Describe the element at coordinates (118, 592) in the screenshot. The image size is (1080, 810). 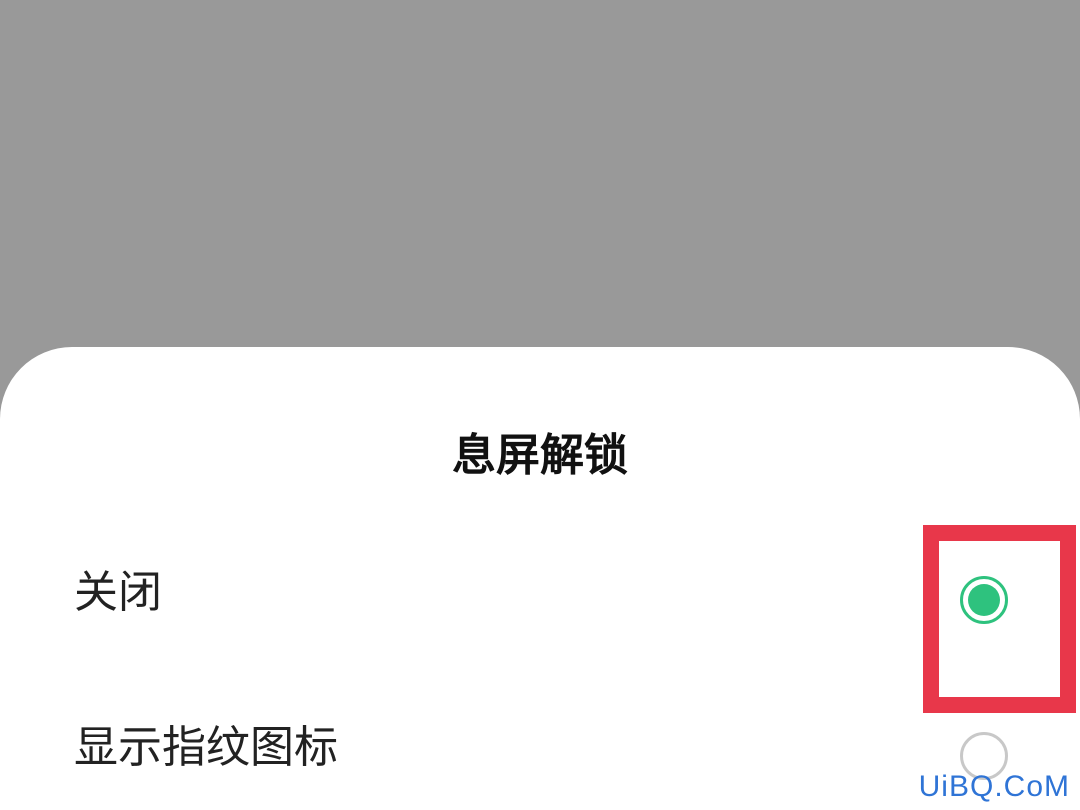
I see `option-off-label: 关闭` at that location.